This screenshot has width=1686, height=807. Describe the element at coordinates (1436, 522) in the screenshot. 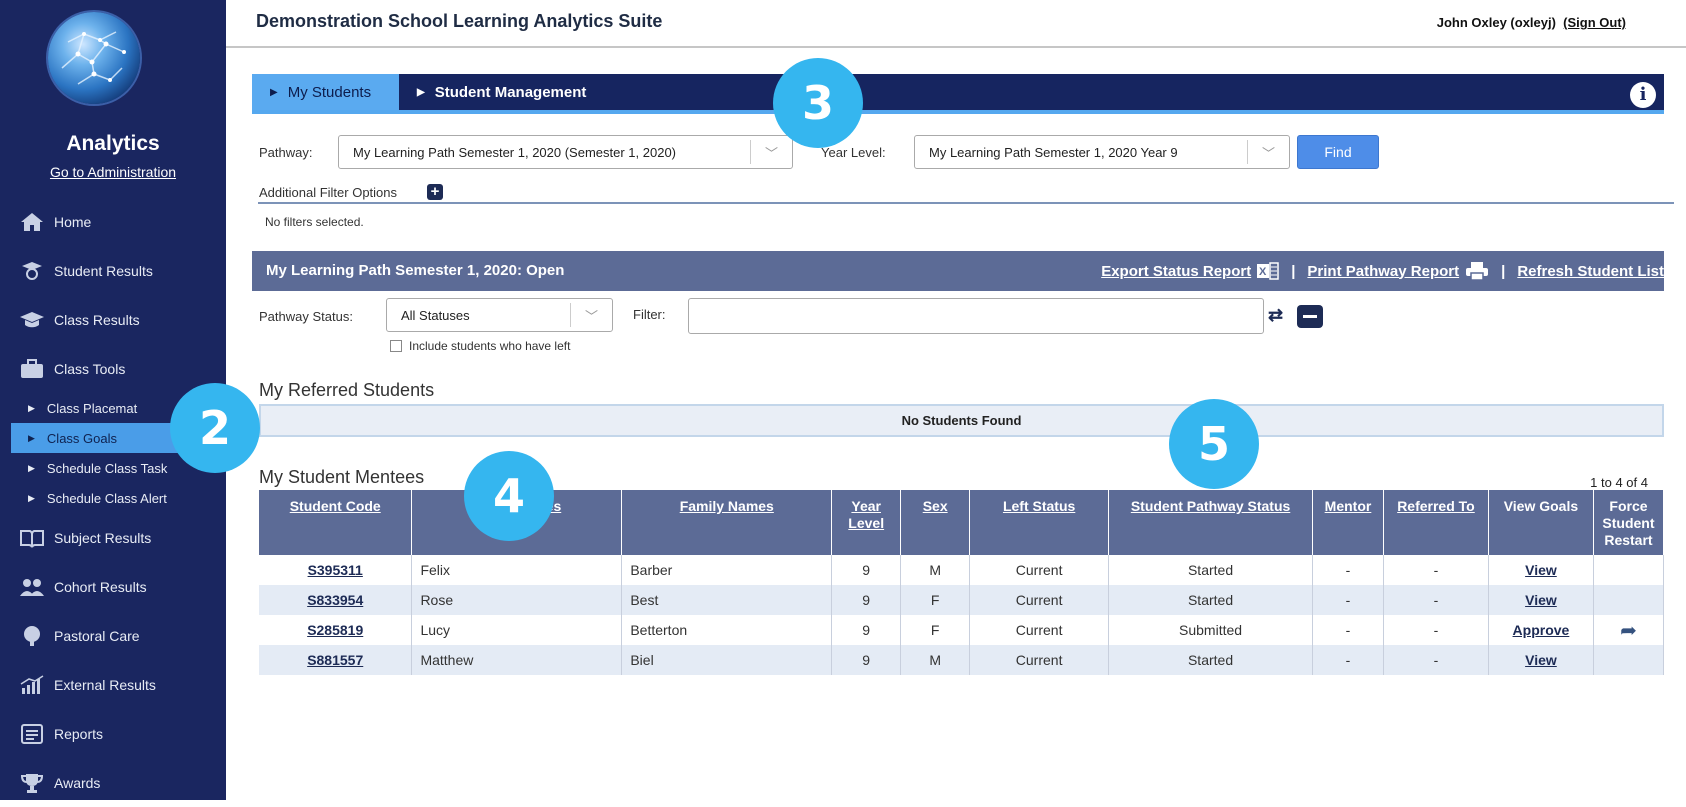

I see `column-header-referred-to: Referred To` at that location.